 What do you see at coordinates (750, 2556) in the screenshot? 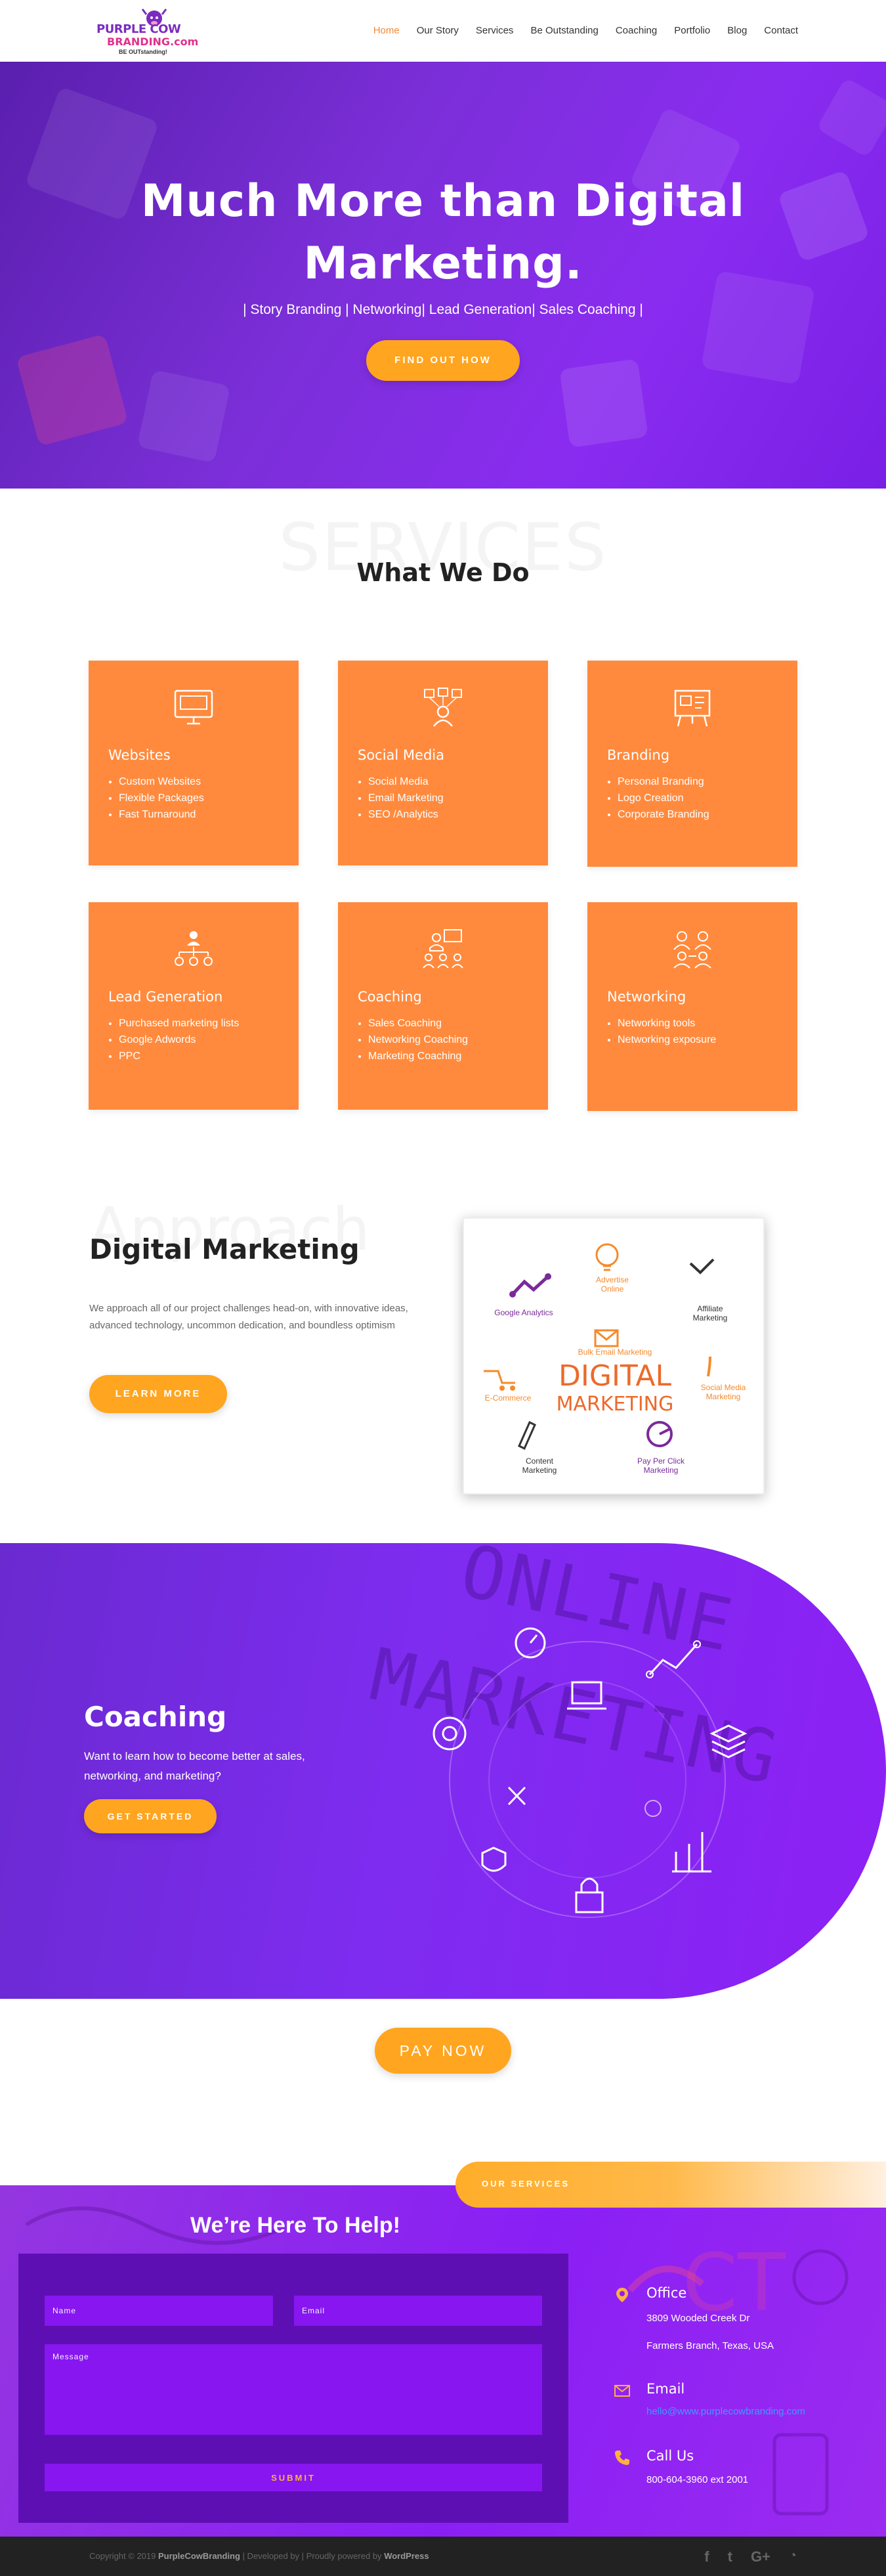
I see `social-links: f t G+ ◔` at bounding box center [750, 2556].